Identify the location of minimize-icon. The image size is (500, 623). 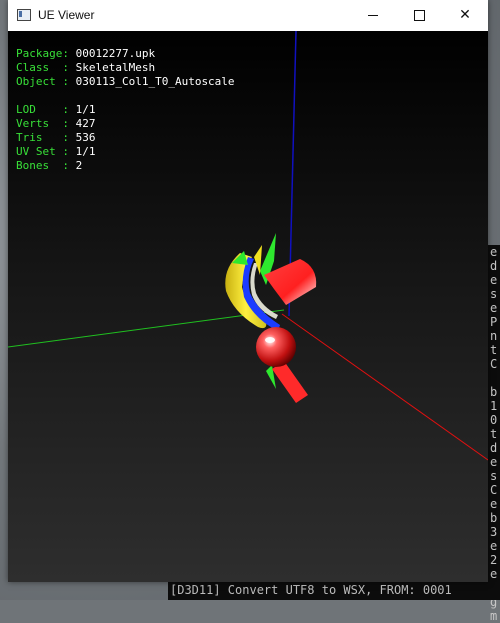
(373, 15).